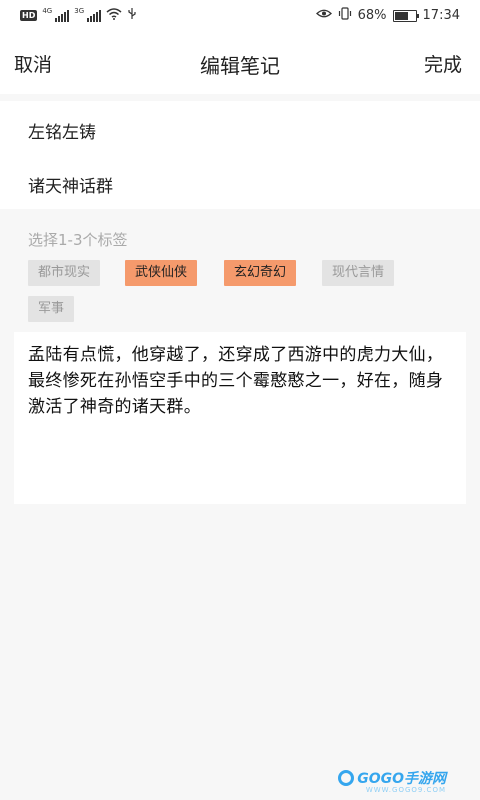 The height and width of the screenshot is (800, 480). Describe the element at coordinates (387, 15) in the screenshot. I see `status-bar-right: 68% 17:34` at that location.